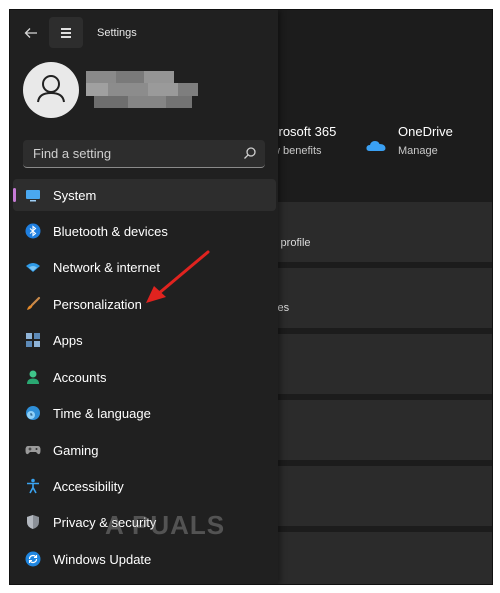  I want to click on hamburger-icon, so click(66, 29).